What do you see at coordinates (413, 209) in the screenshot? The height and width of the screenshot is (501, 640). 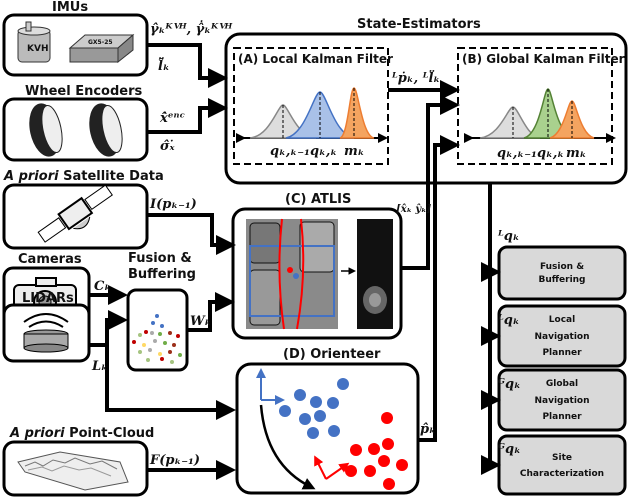 I see `signal-atlis-out: [x̂ₖ ŷₖ]` at bounding box center [413, 209].